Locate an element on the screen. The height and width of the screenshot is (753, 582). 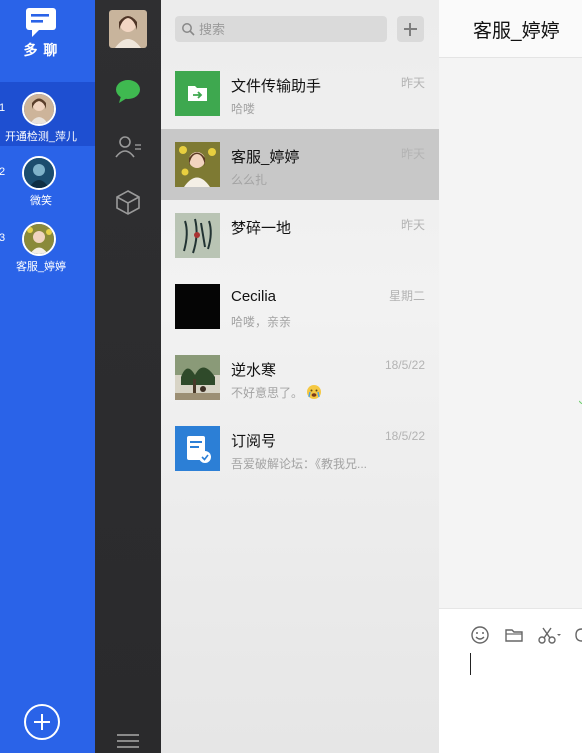
chat-preview: 哈喽，亲亲 is located at coordinates (261, 322).